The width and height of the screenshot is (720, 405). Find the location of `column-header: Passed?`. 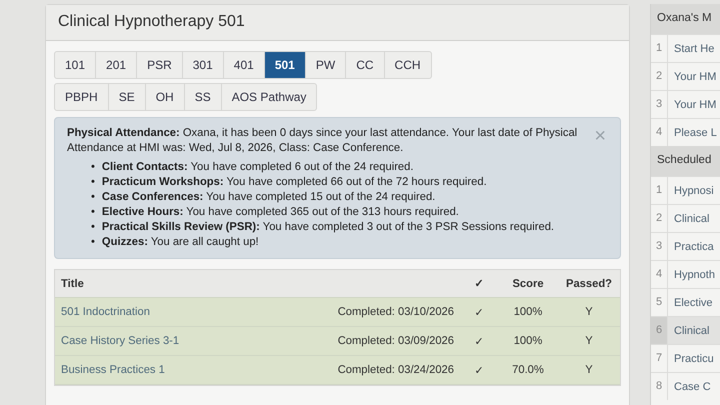

column-header: Passed? is located at coordinates (589, 284).